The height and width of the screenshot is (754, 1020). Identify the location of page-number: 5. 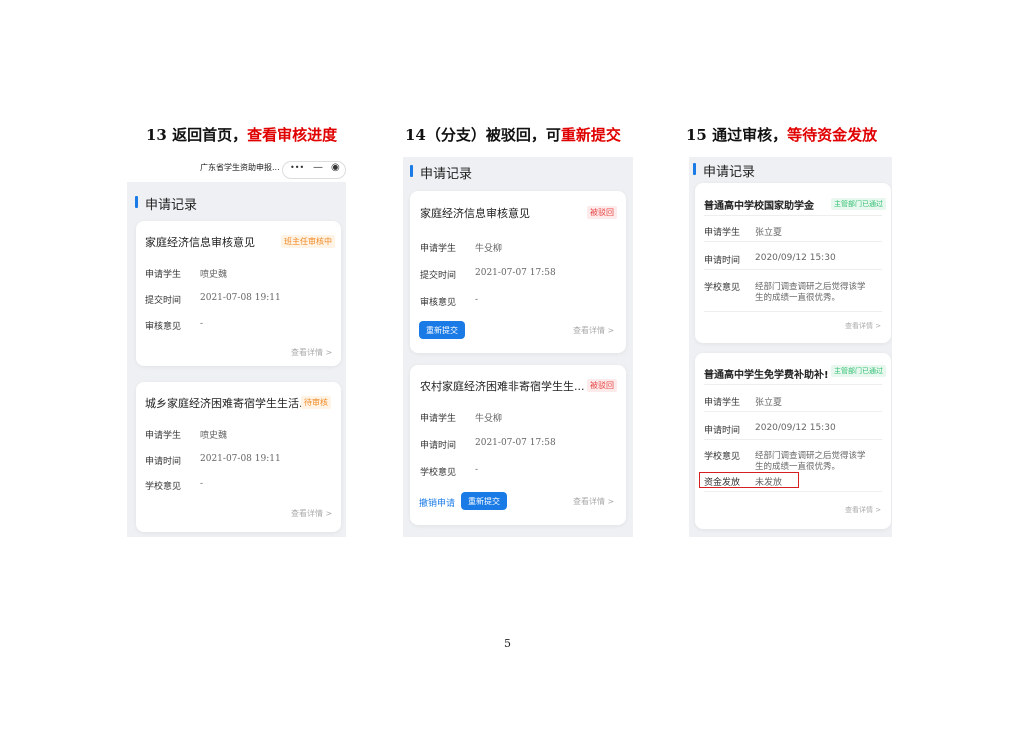
(507, 643).